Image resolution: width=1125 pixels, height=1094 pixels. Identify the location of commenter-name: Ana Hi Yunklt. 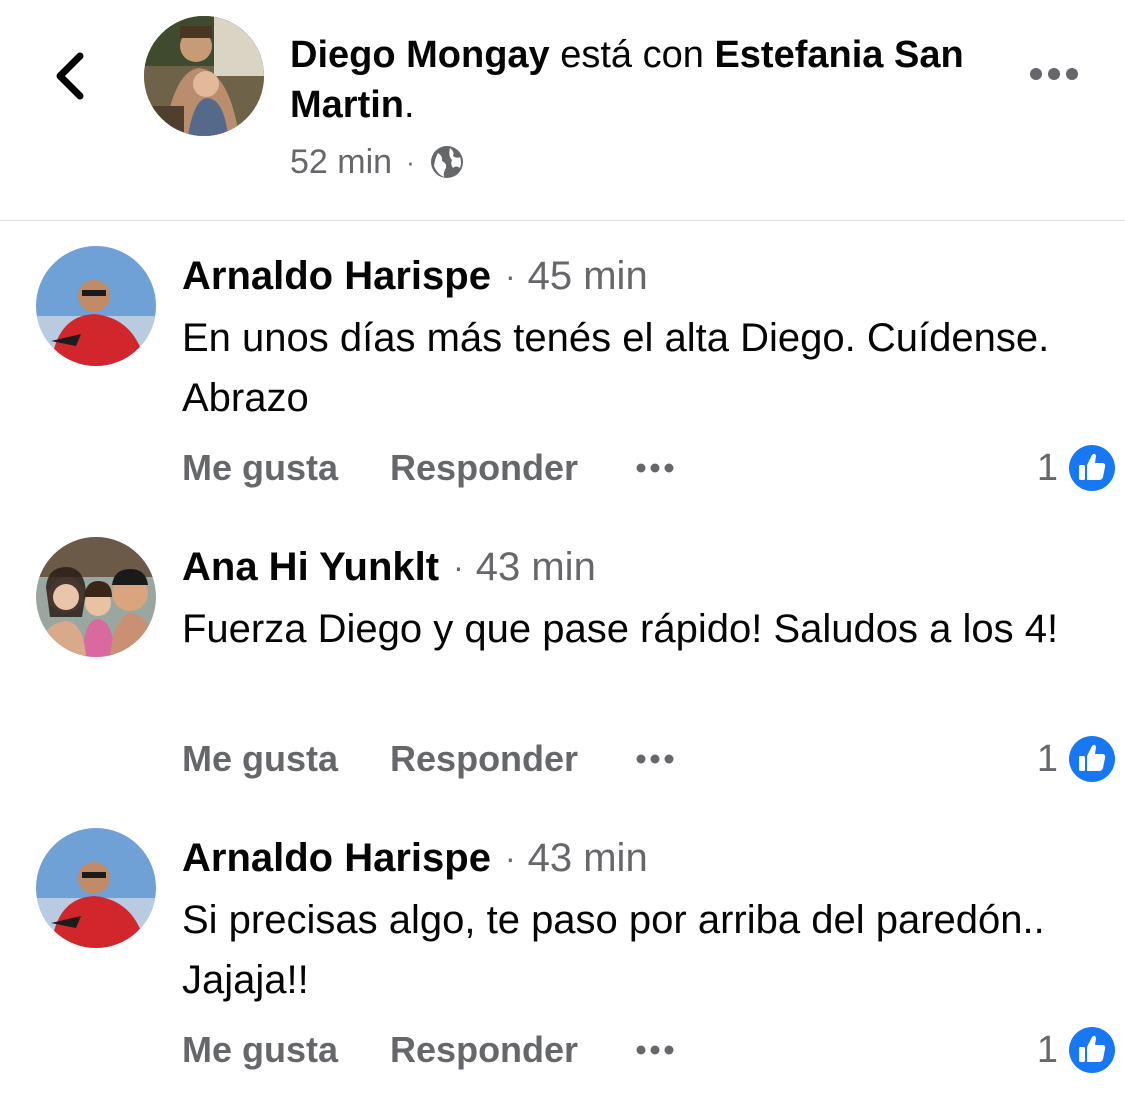
(310, 567).